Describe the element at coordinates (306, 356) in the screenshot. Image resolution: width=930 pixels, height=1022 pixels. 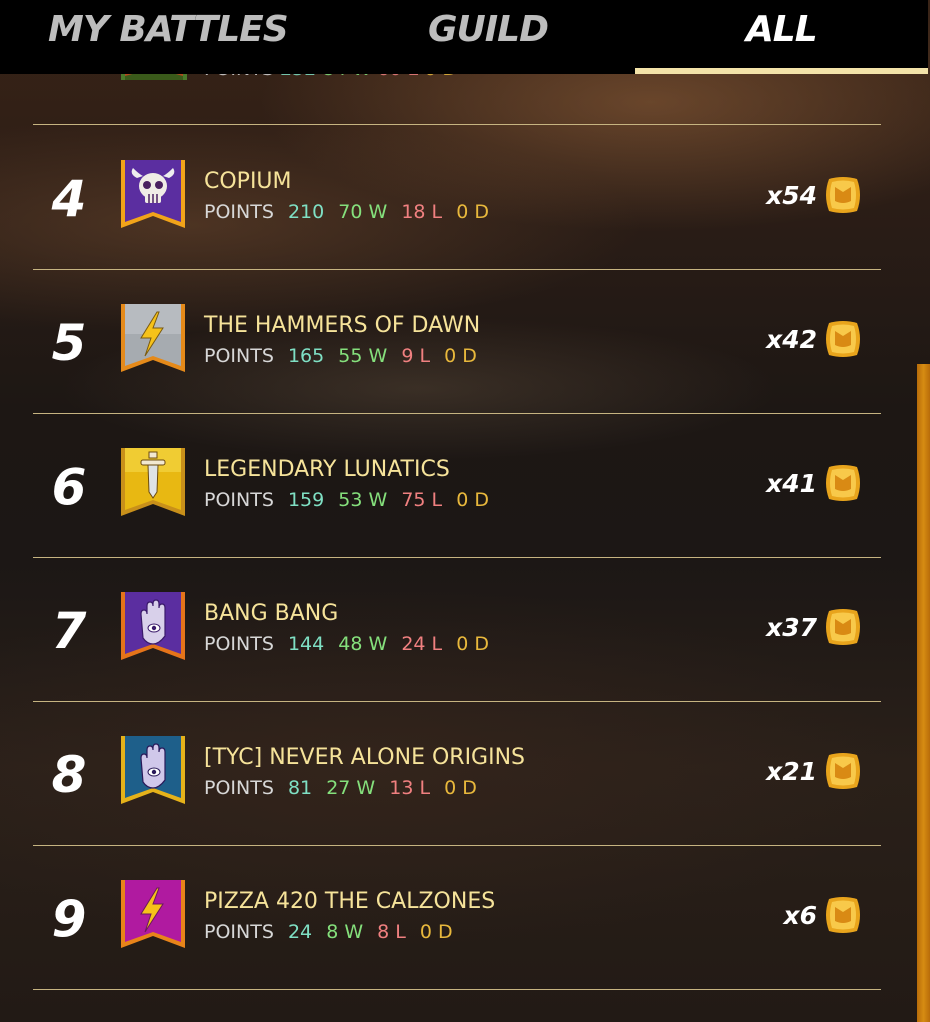
I see `points-value: 165` at that location.